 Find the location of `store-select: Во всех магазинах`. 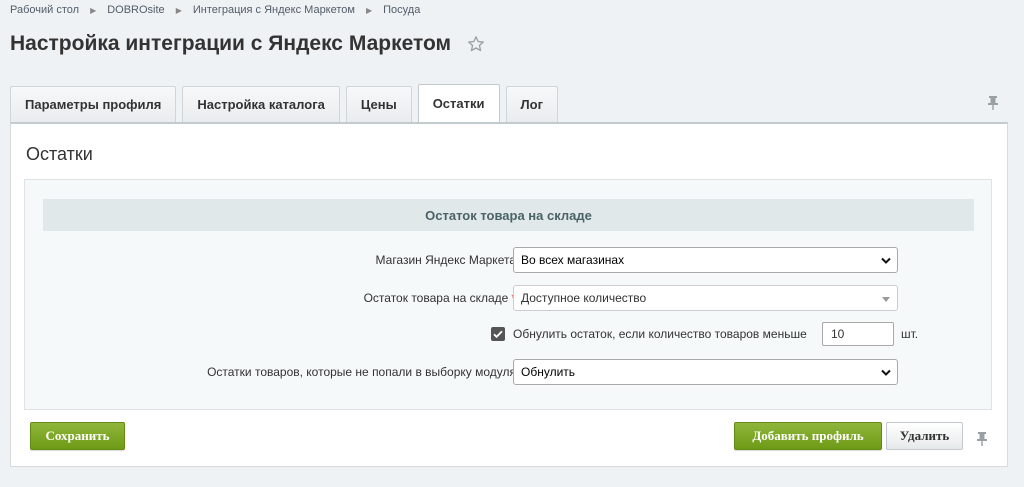

store-select: Во всех магазинах is located at coordinates (705, 260).